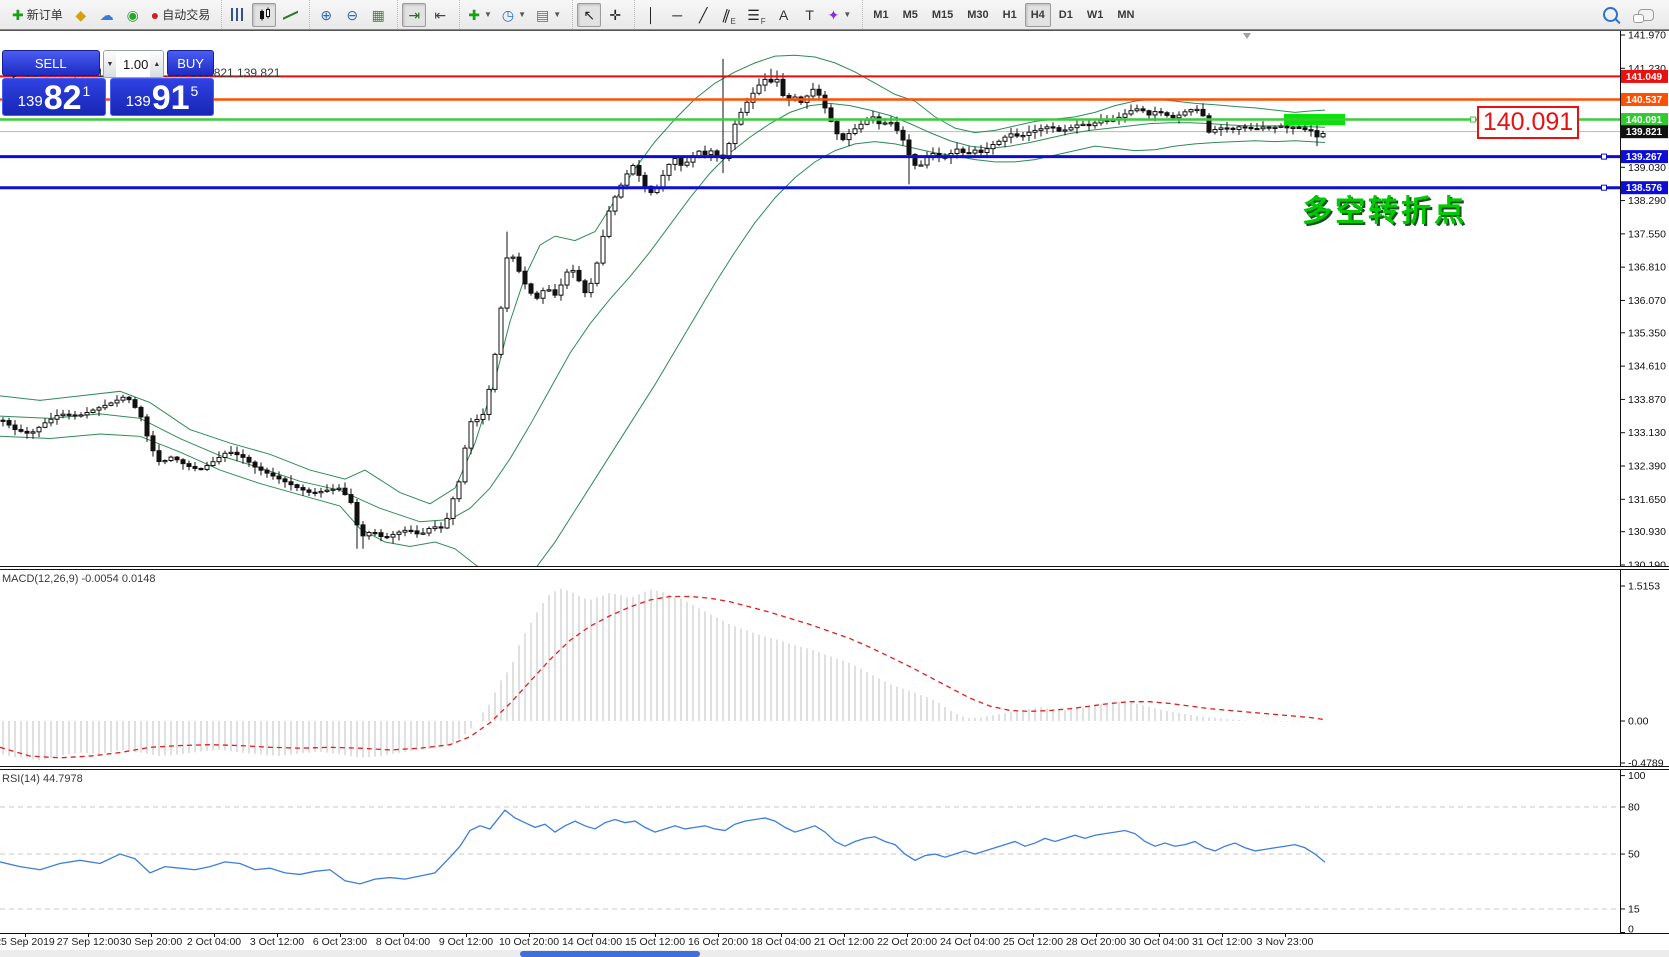 This screenshot has width=1669, height=957. What do you see at coordinates (190, 63) in the screenshot?
I see `buy-button: BUY` at bounding box center [190, 63].